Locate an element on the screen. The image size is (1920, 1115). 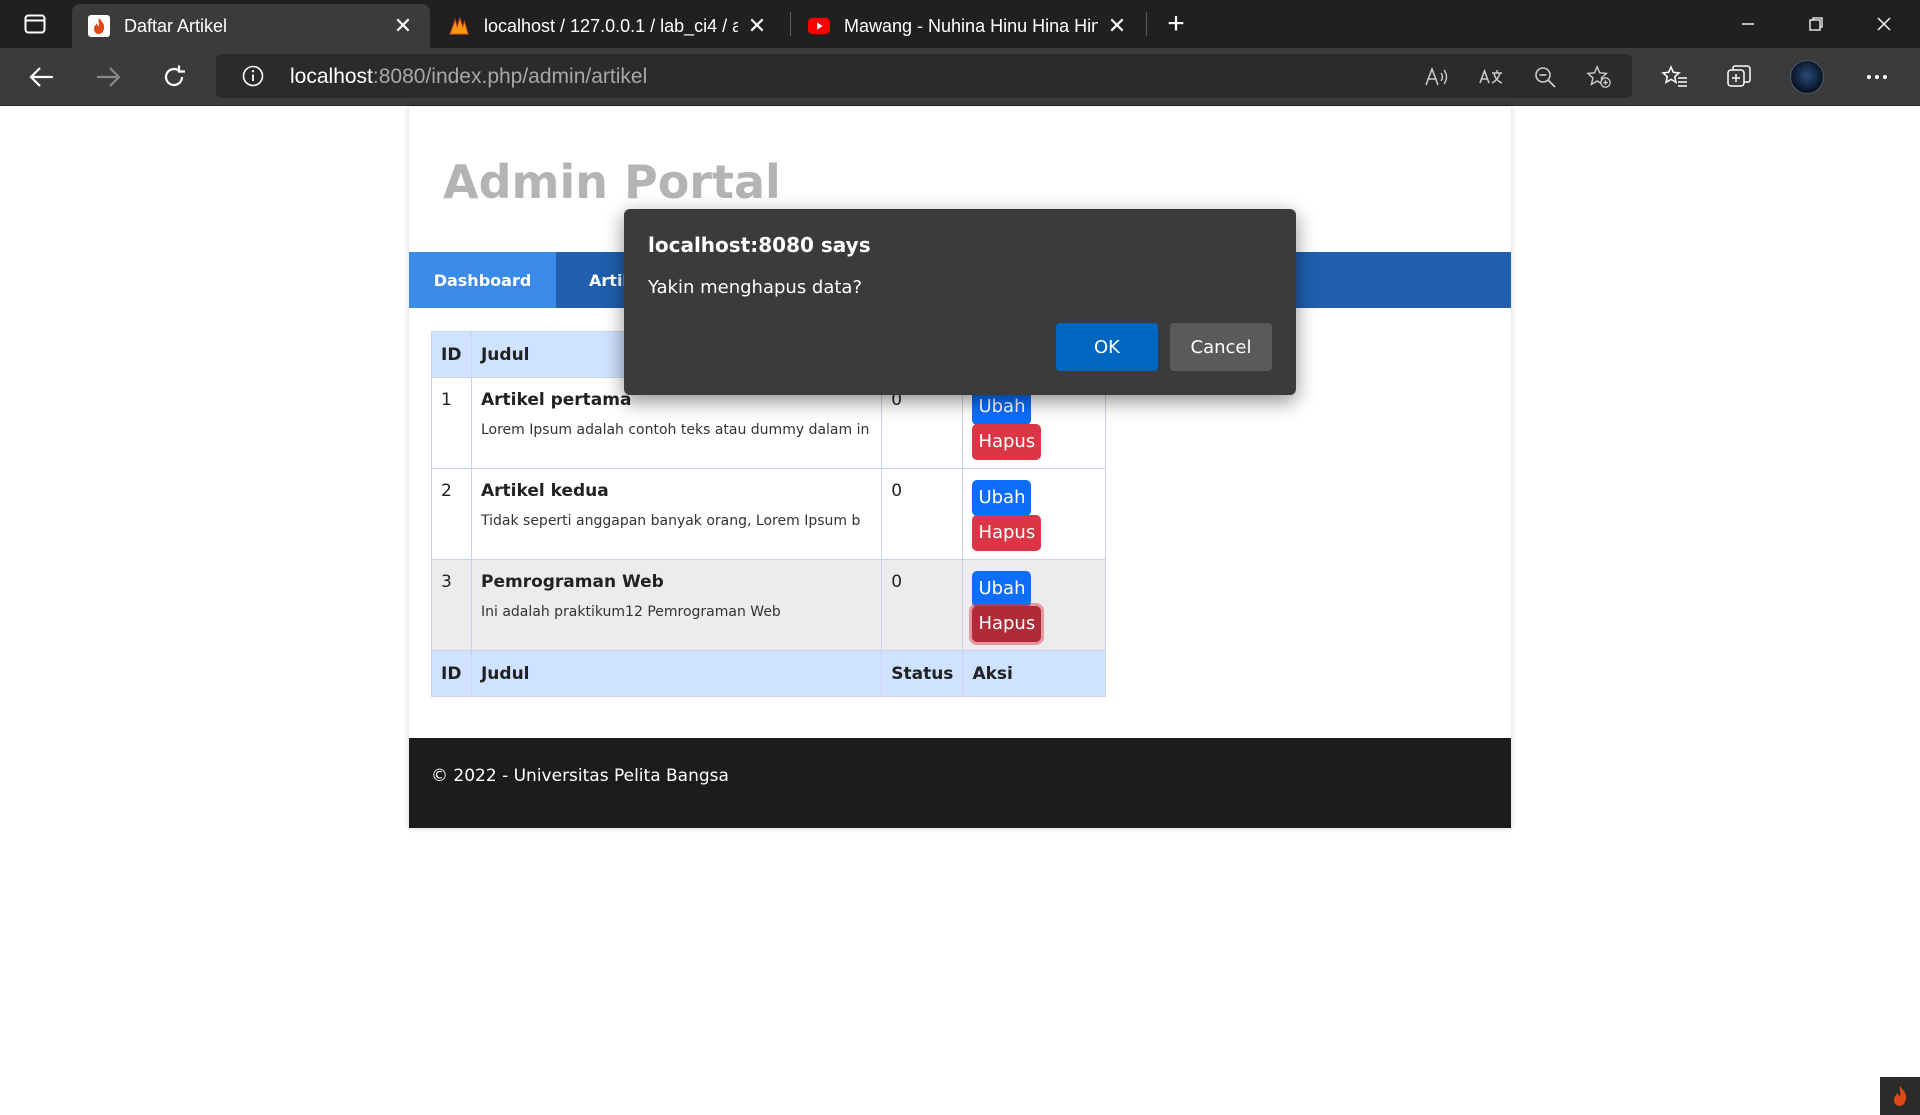
codeigniter-toolbar-icon is located at coordinates (1900, 1096).